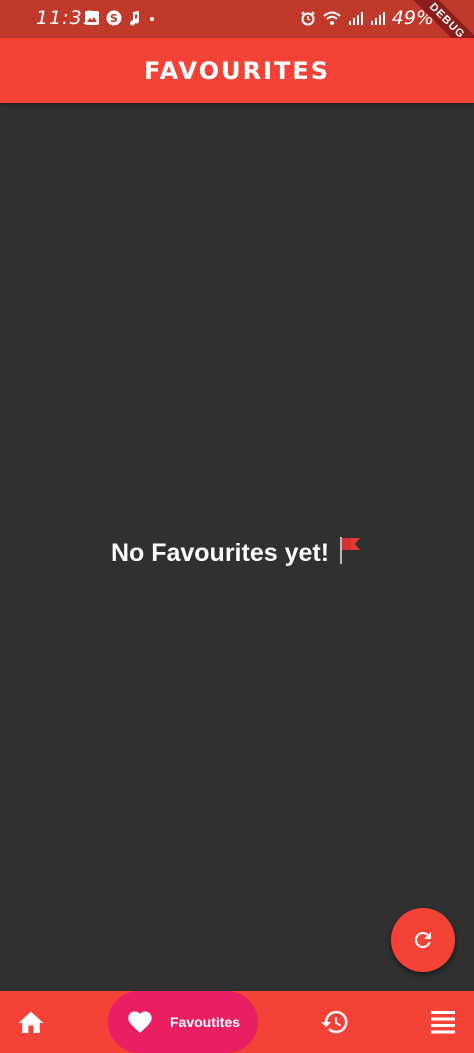 The image size is (474, 1053). Describe the element at coordinates (152, 19) in the screenshot. I see `dot-icon` at that location.